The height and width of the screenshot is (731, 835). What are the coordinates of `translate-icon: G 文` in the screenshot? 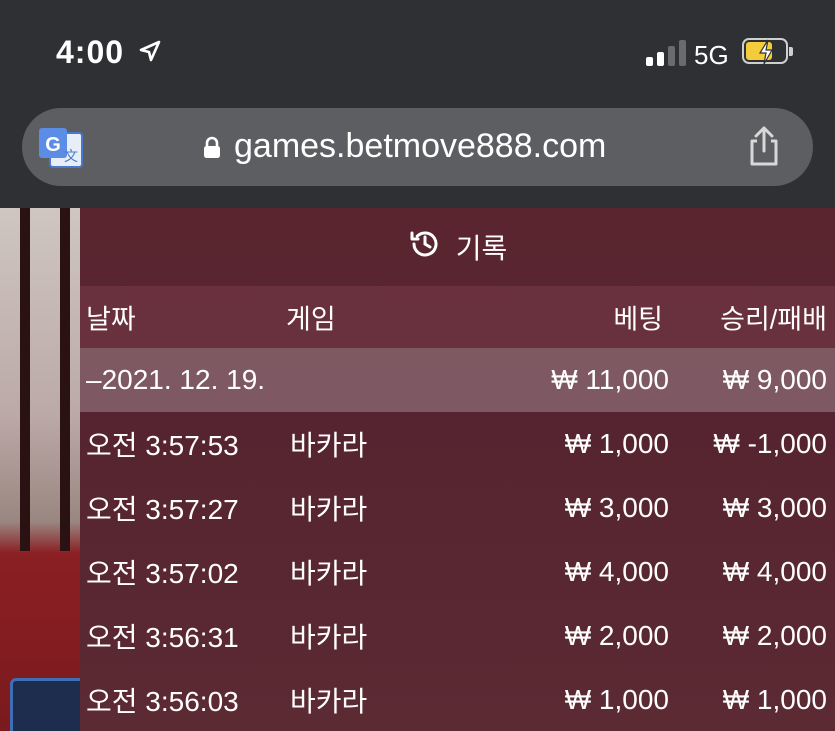 It's located at (61, 150).